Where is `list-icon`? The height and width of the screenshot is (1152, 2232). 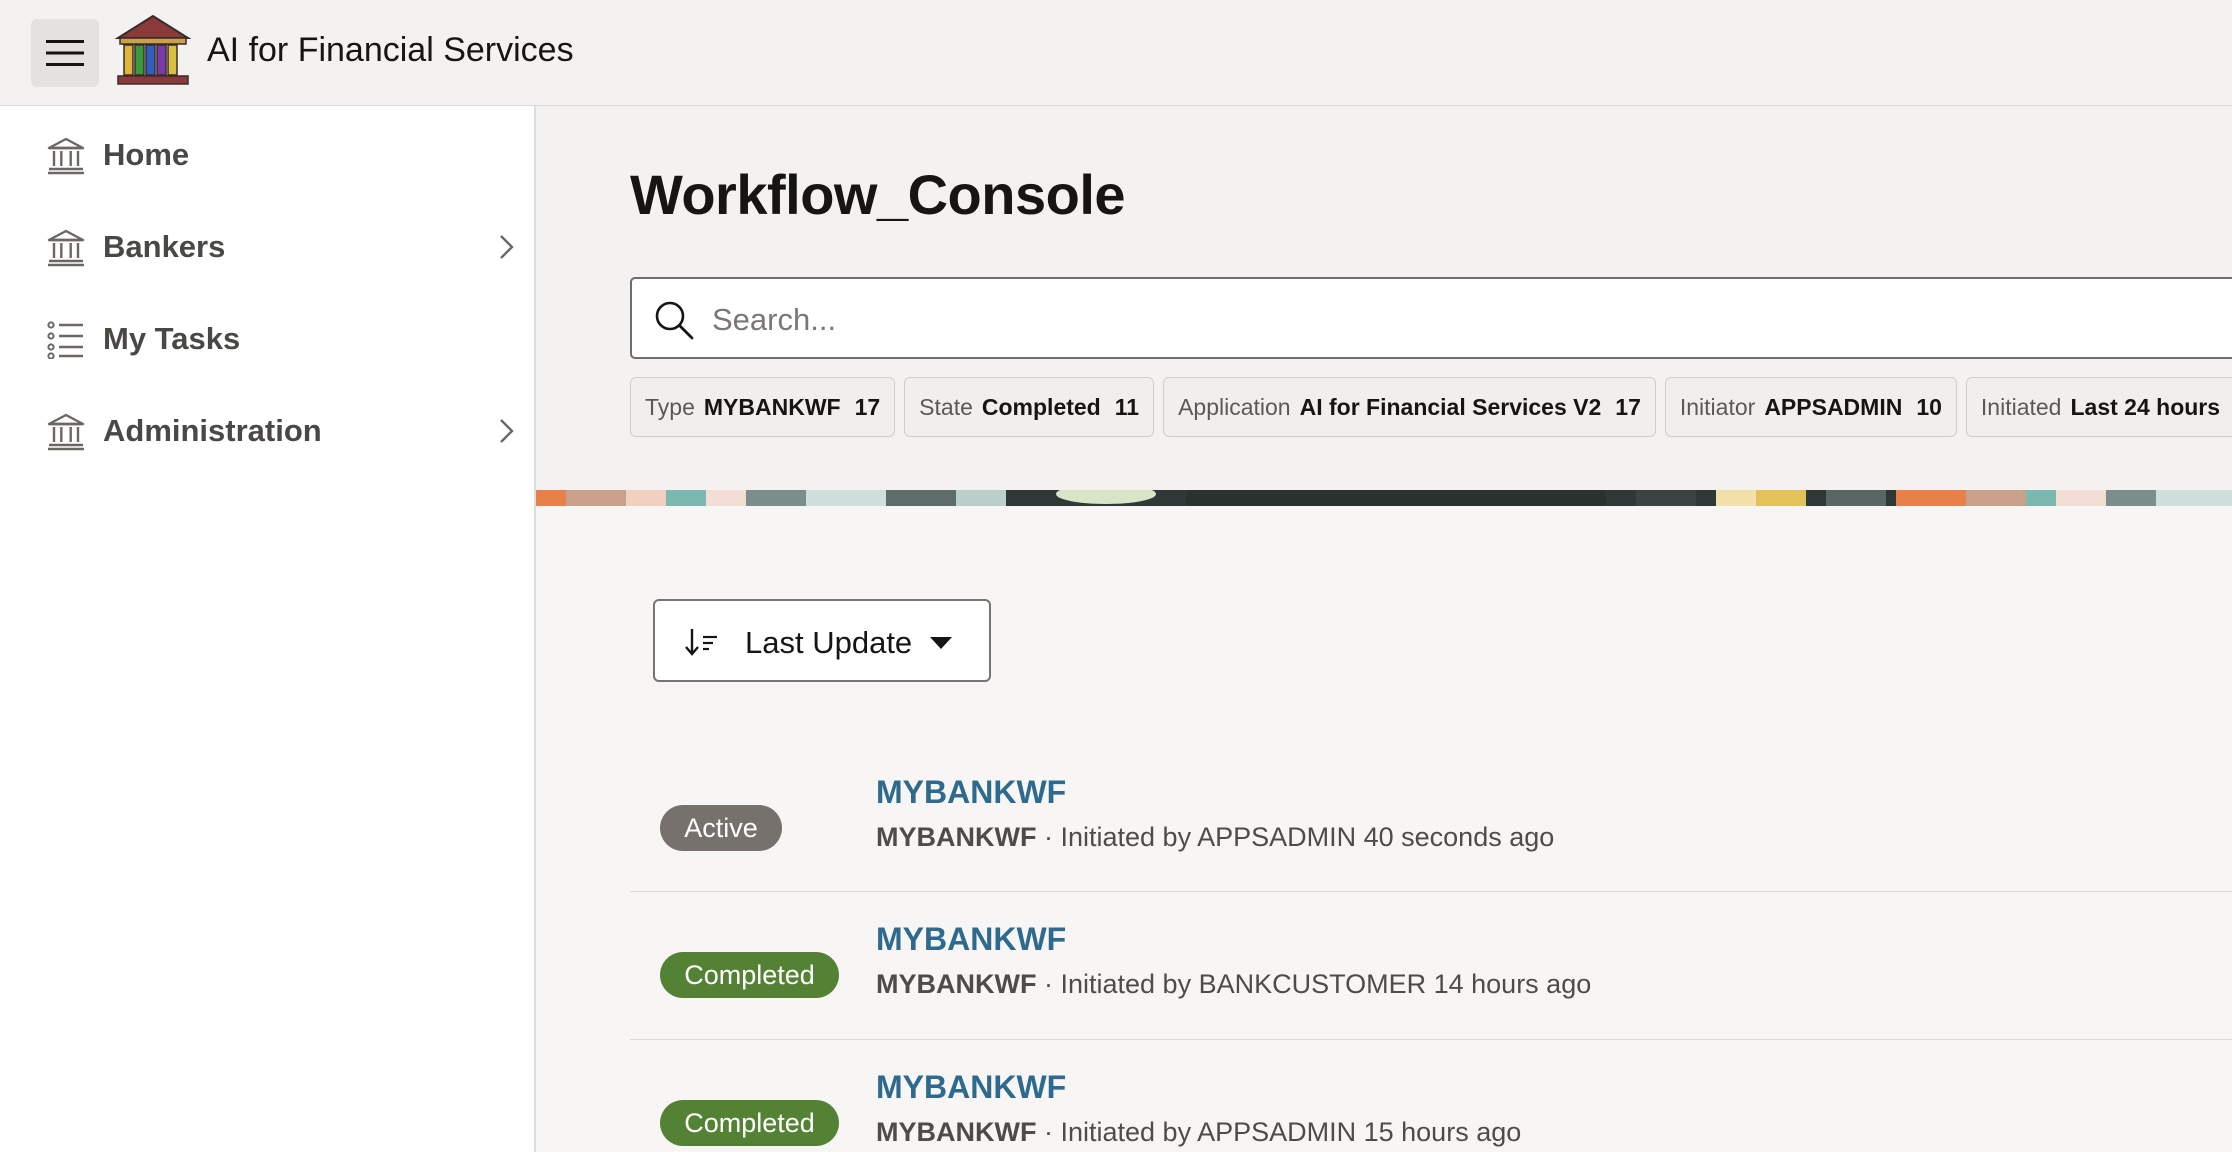 list-icon is located at coordinates (65, 340).